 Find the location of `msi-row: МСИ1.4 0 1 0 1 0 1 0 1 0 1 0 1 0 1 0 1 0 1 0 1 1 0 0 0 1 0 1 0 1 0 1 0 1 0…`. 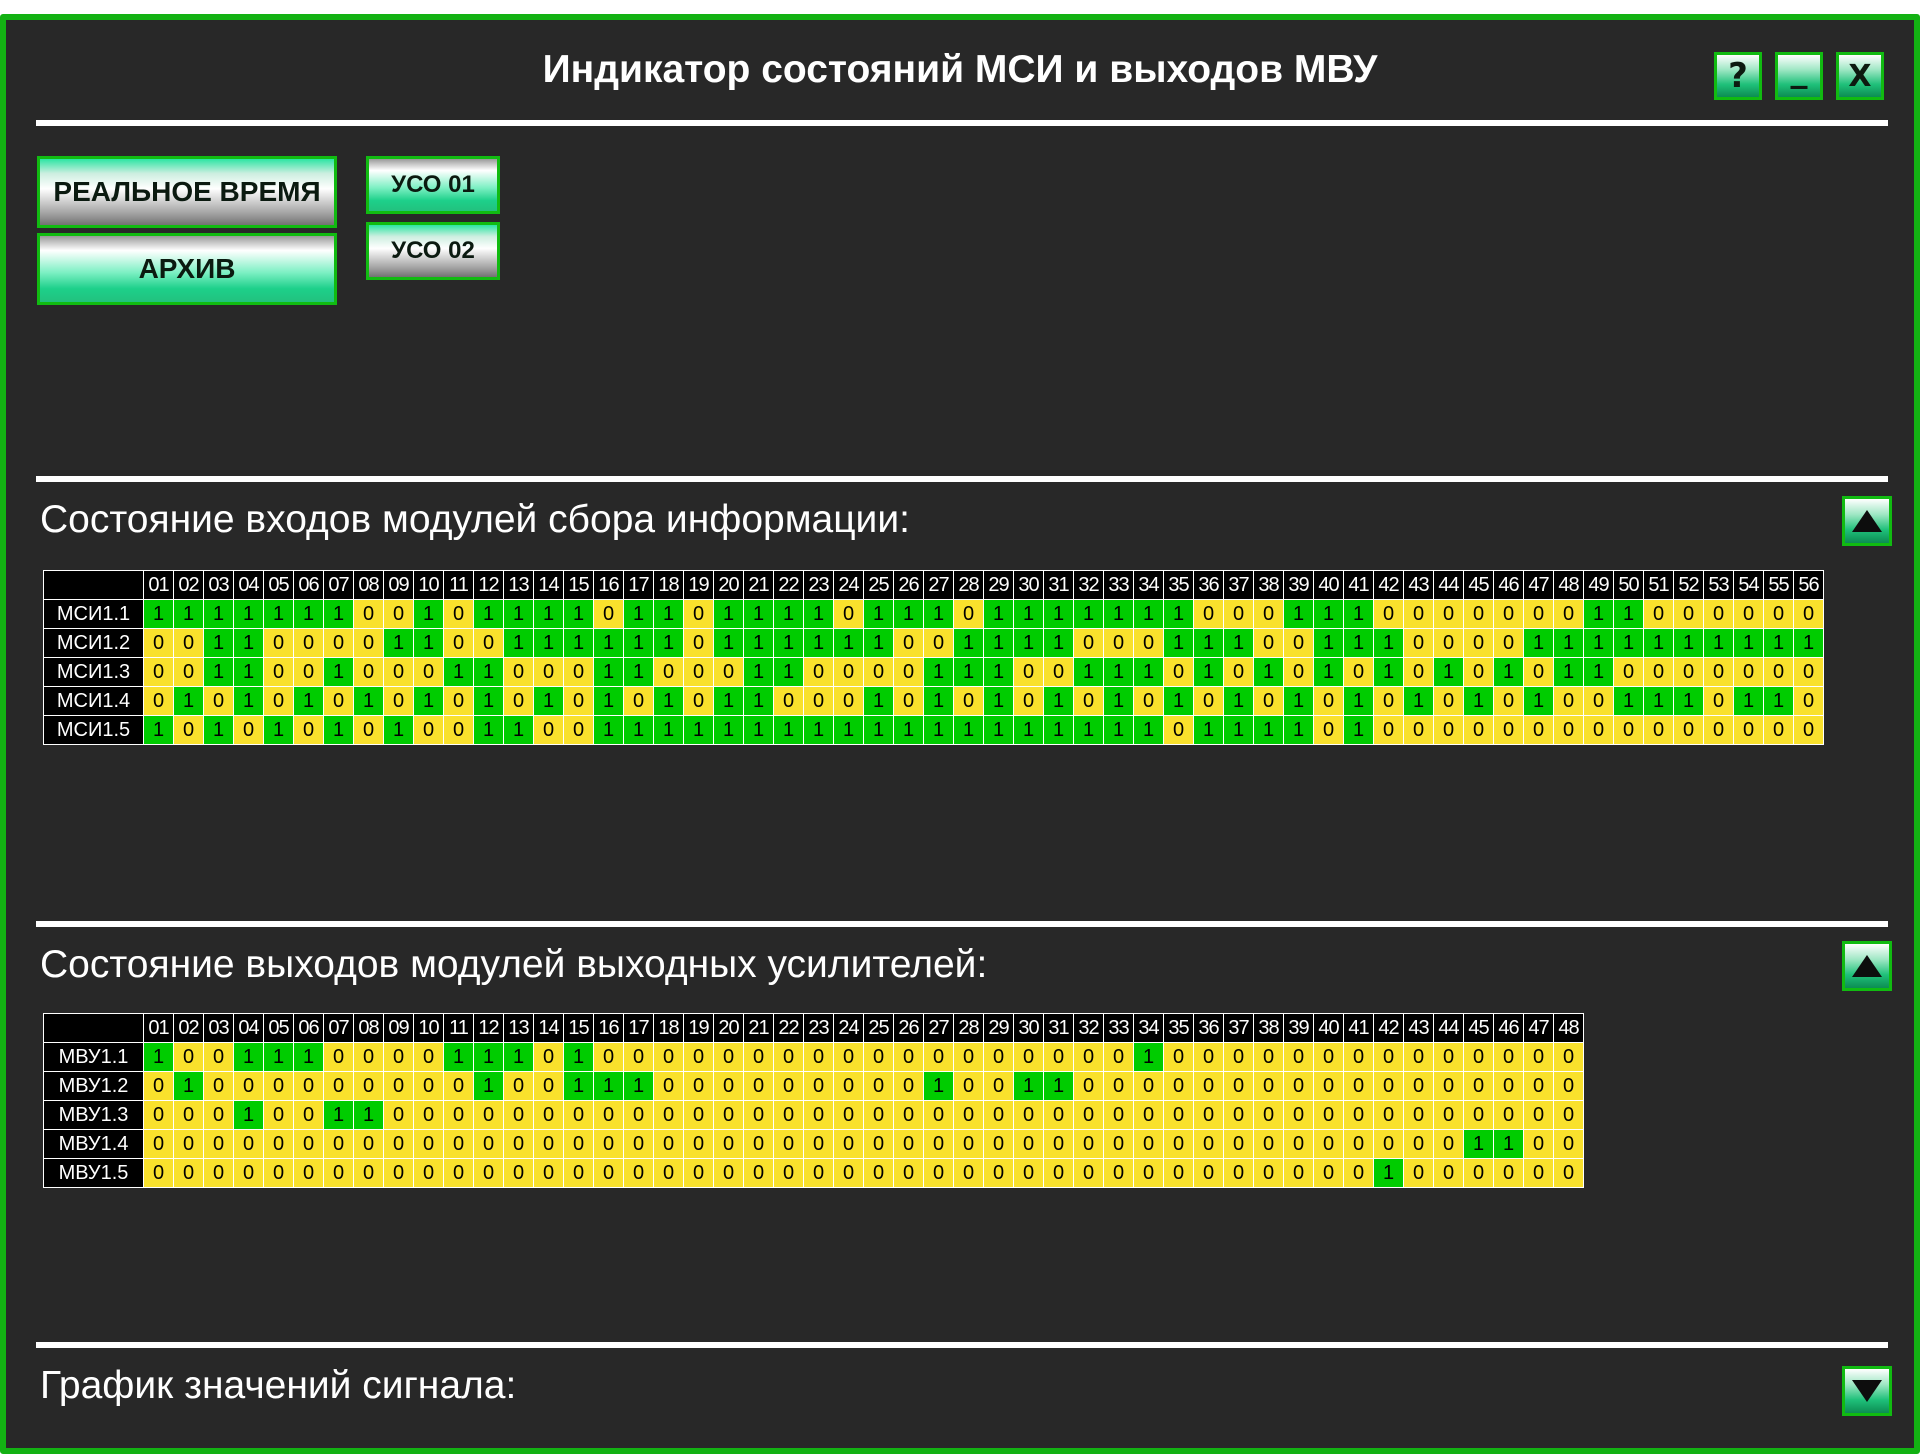

msi-row: МСИ1.4 0 1 0 1 0 1 0 1 0 1 0 1 0 1 0 1 0 1 0 1 1 0 0 0 1 0 1 0 1 0 1 0 1 0… is located at coordinates (933, 701).